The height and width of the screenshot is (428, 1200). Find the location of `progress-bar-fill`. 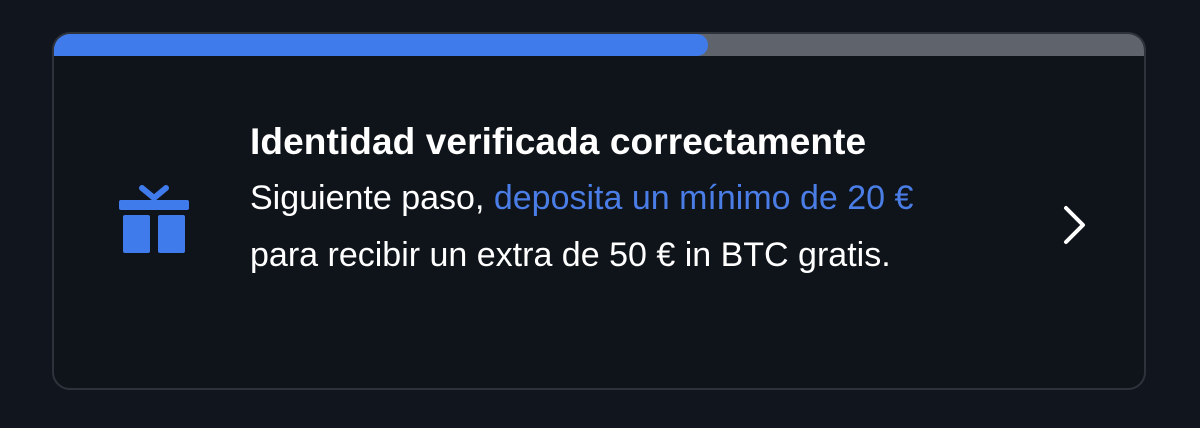

progress-bar-fill is located at coordinates (381, 45).